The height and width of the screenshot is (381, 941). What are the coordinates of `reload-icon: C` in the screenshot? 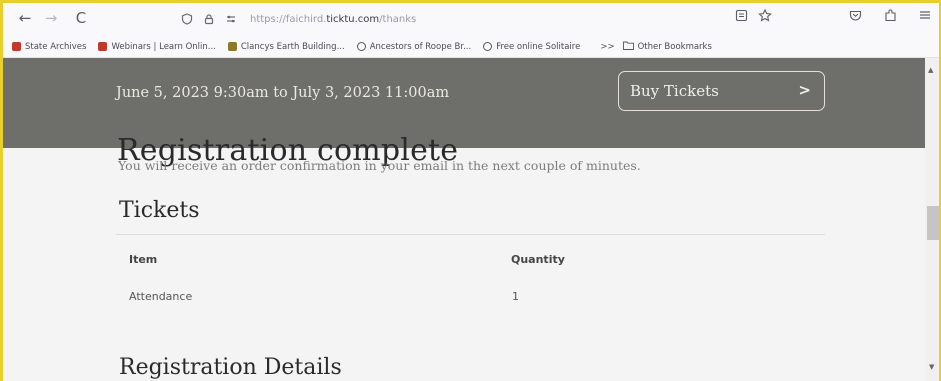 It's located at (81, 18).